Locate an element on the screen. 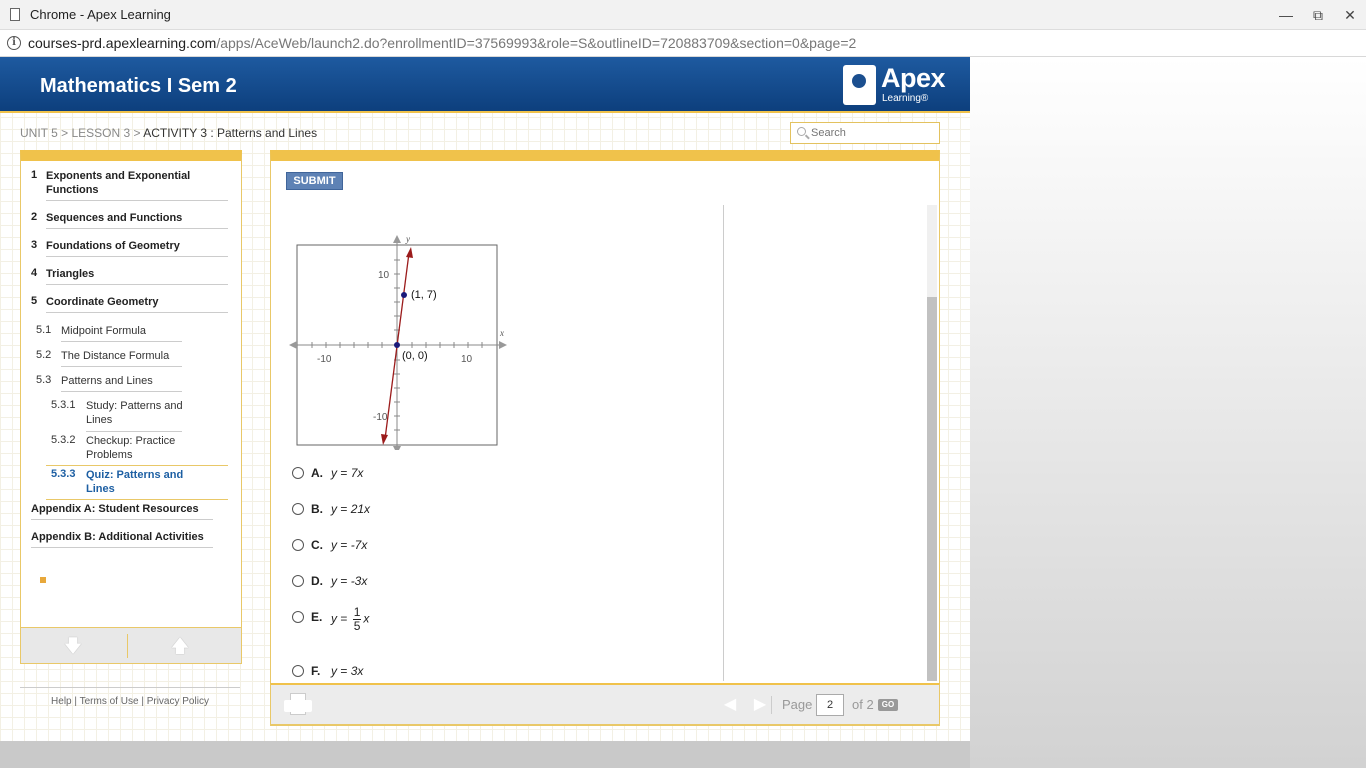  activity-label: Study: Patterns and Lines is located at coordinates (134, 413).